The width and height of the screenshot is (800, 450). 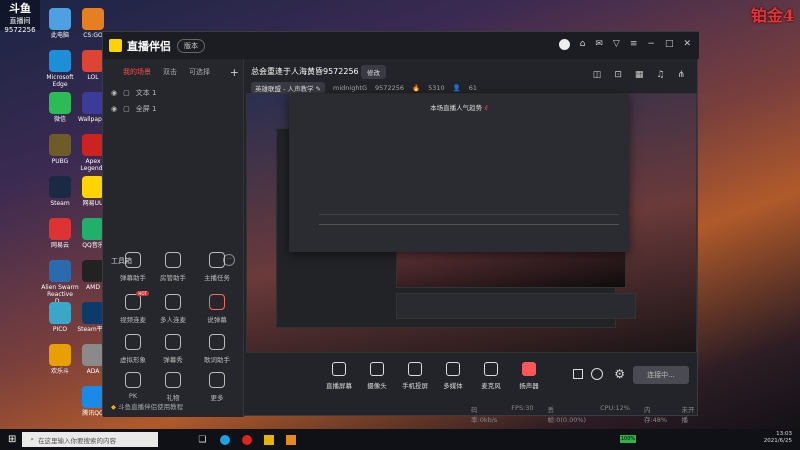 What do you see at coordinates (639, 75) in the screenshot?
I see `grid-icon: ▦` at bounding box center [639, 75].